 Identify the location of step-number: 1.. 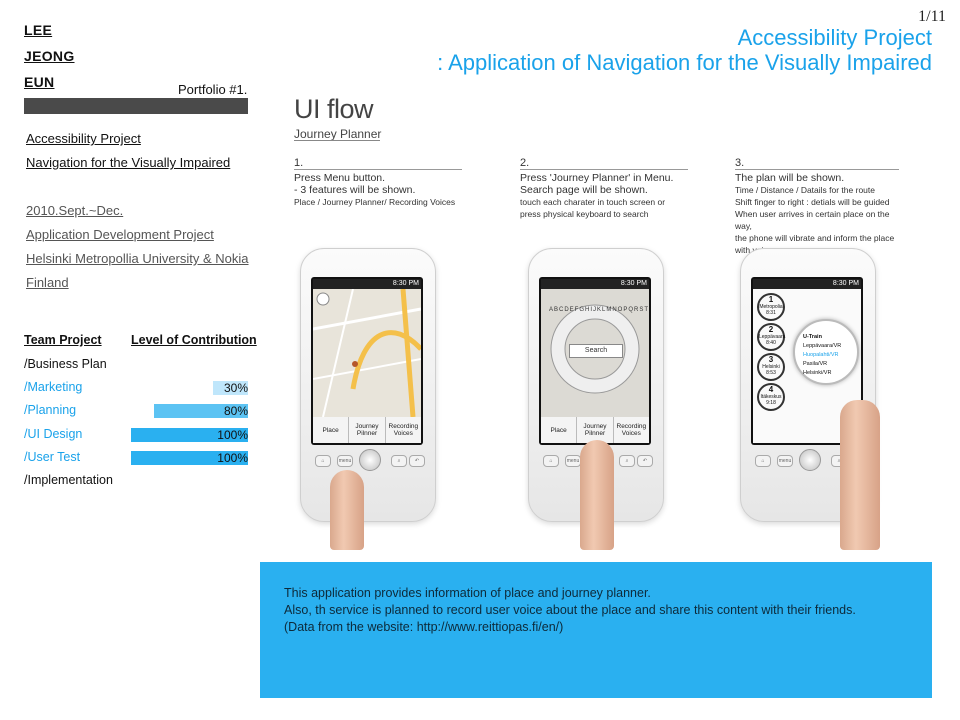
(299, 163).